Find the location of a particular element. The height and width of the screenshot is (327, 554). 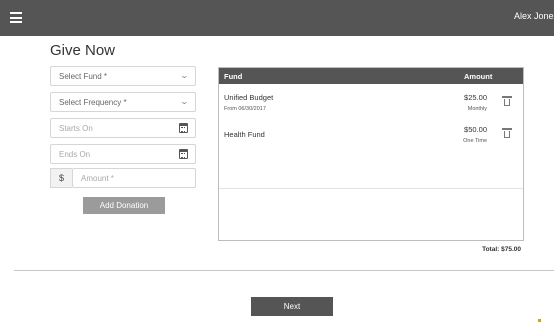

starts-on-placeholder: Starts On is located at coordinates (76, 128).